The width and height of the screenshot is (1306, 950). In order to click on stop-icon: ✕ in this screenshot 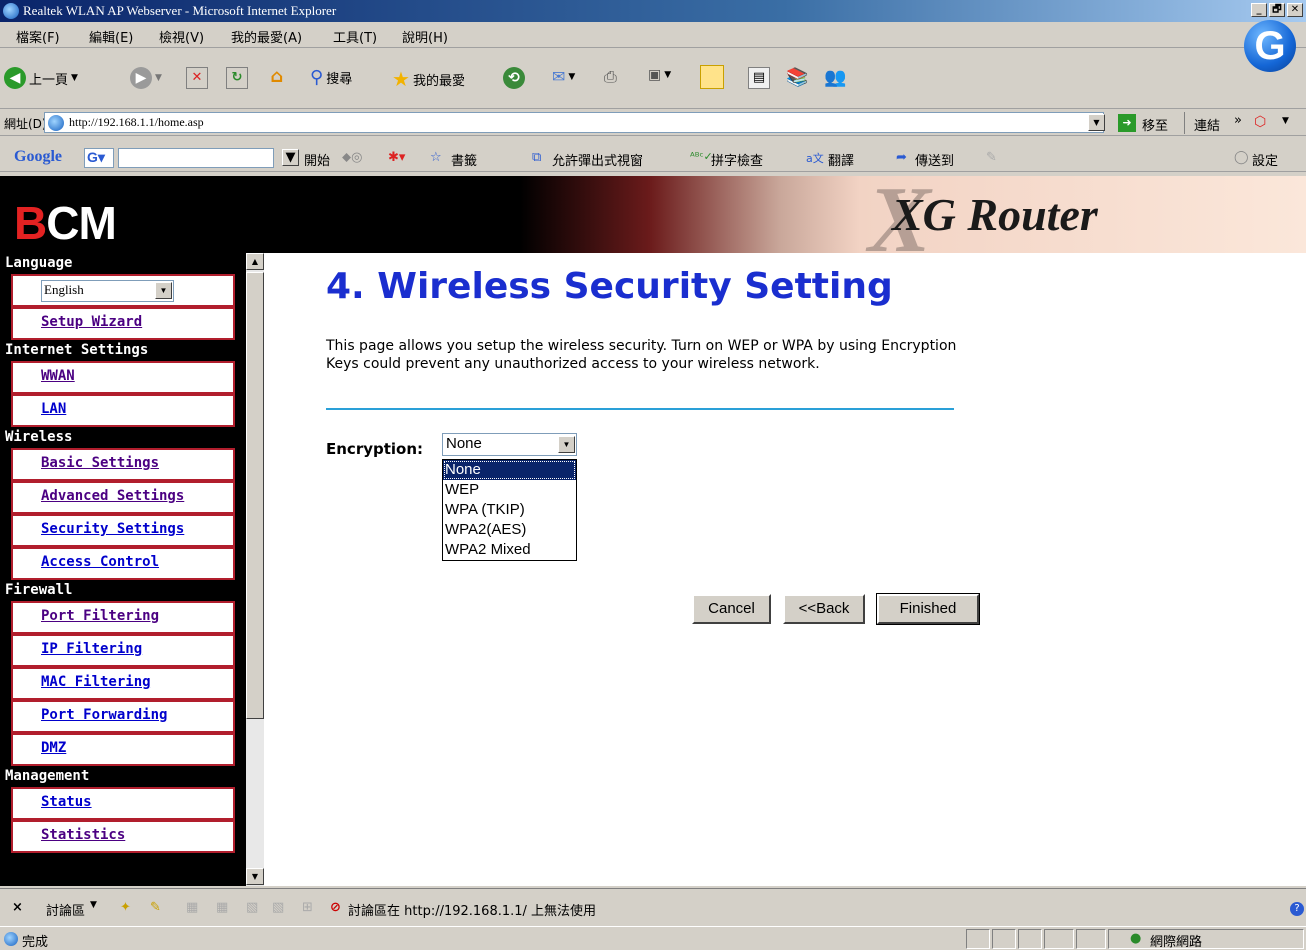, I will do `click(197, 78)`.